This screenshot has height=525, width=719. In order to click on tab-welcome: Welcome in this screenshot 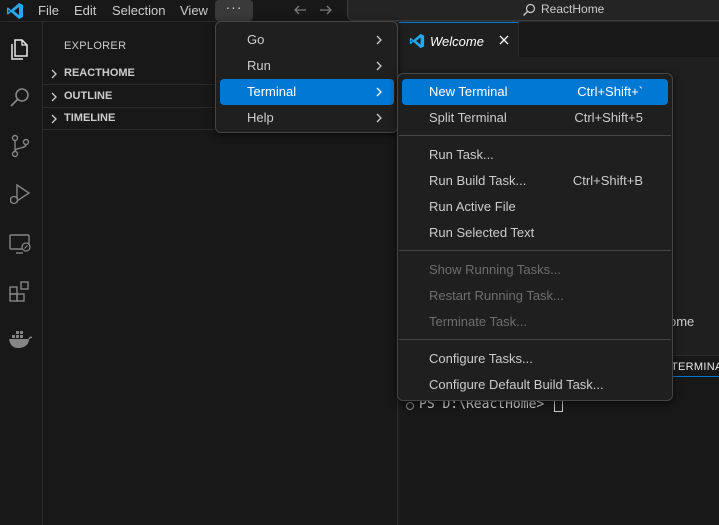, I will do `click(459, 39)`.